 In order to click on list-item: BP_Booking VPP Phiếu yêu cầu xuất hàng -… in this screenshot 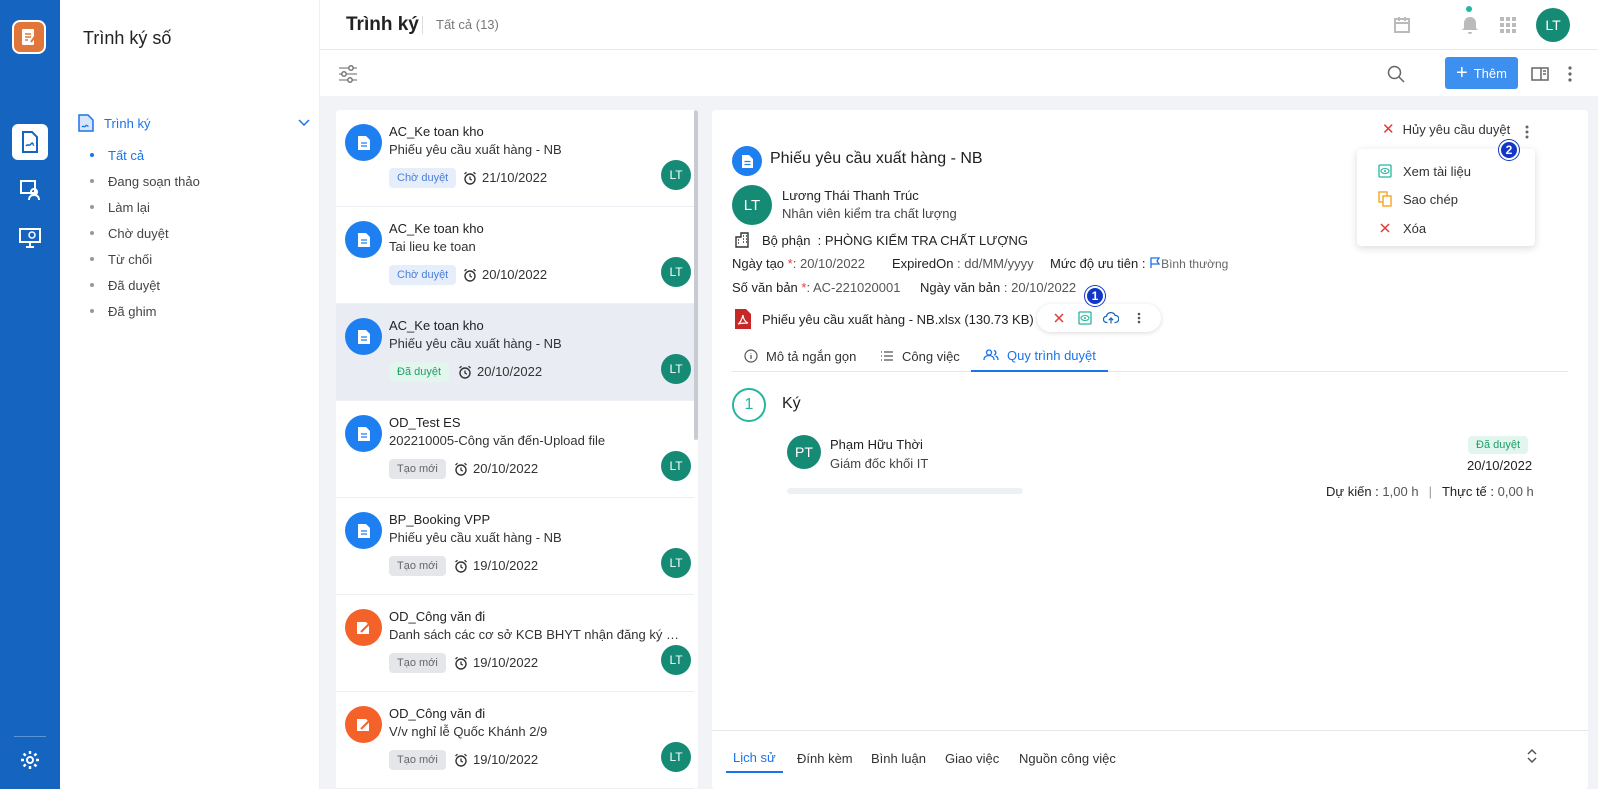, I will do `click(515, 546)`.